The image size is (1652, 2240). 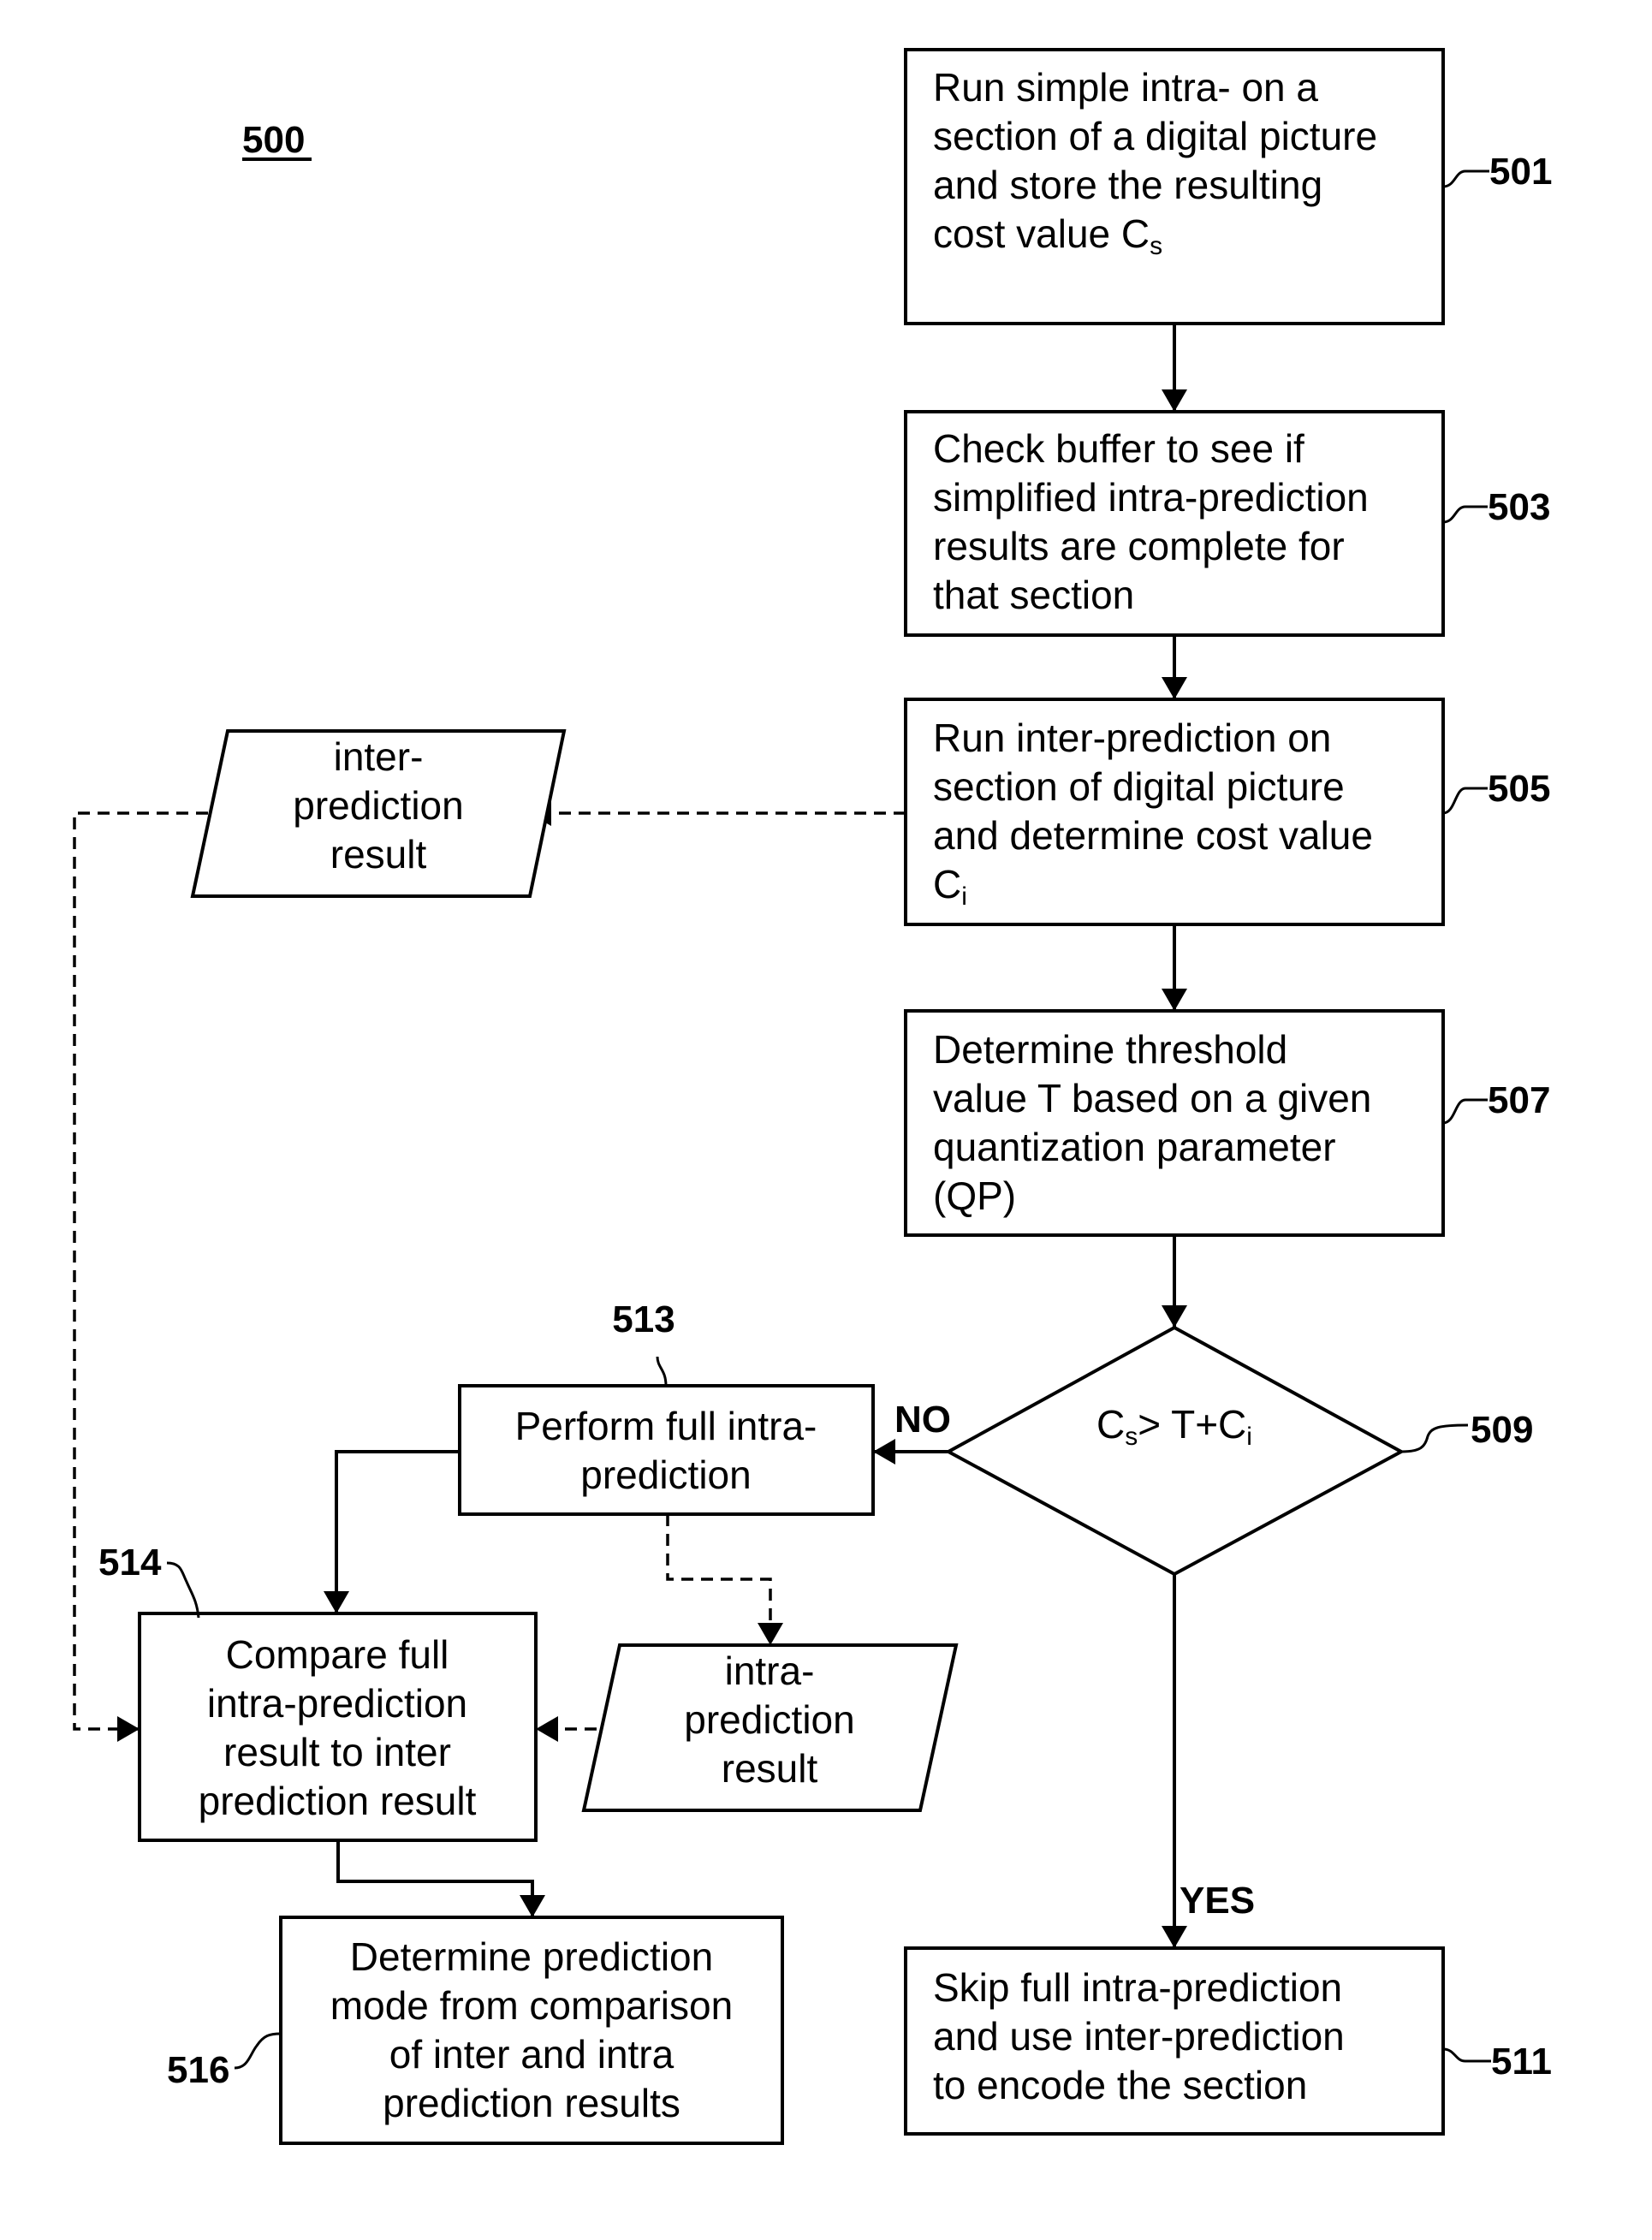 I want to click on inter-prediction-result-node: inter- prediction result, so click(x=378, y=813).